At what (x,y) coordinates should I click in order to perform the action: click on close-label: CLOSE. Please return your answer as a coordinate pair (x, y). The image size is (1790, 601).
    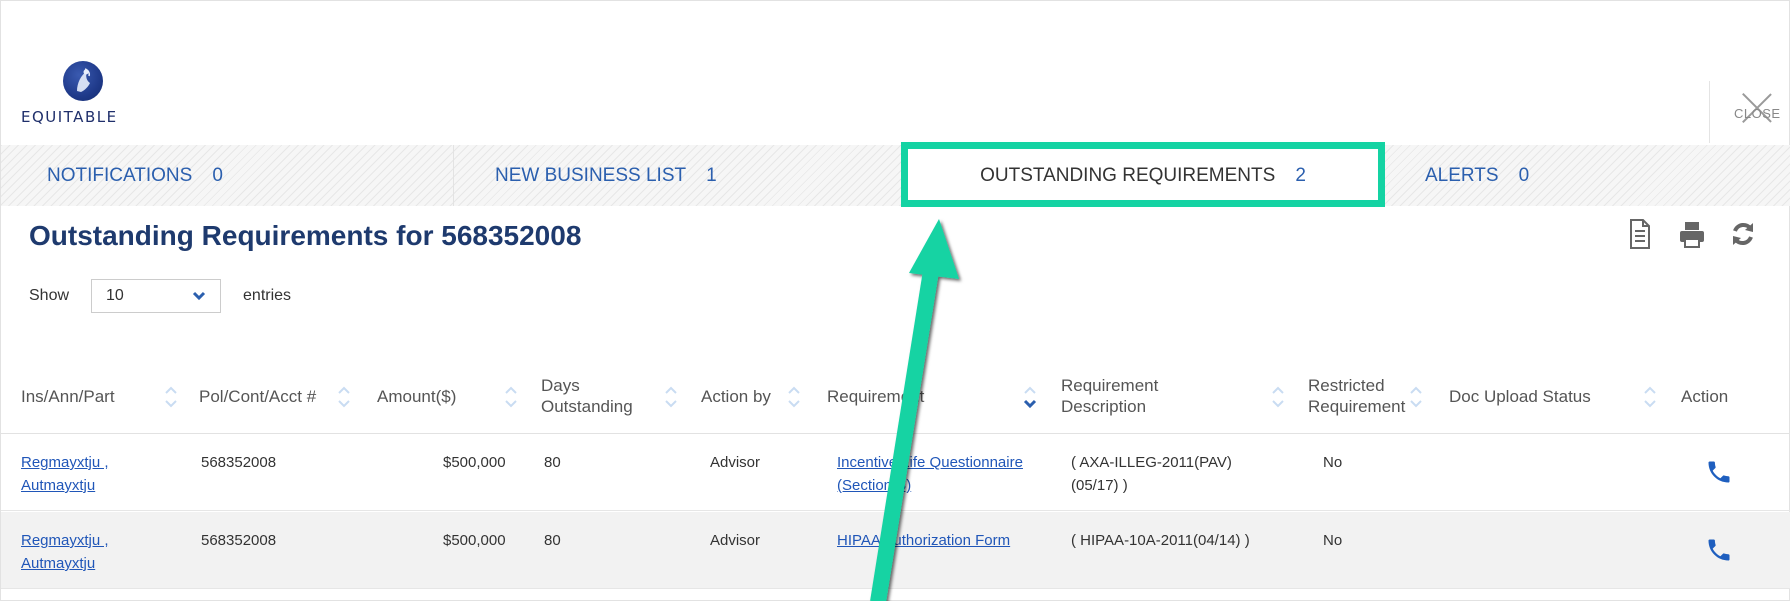
    Looking at the image, I should click on (1757, 113).